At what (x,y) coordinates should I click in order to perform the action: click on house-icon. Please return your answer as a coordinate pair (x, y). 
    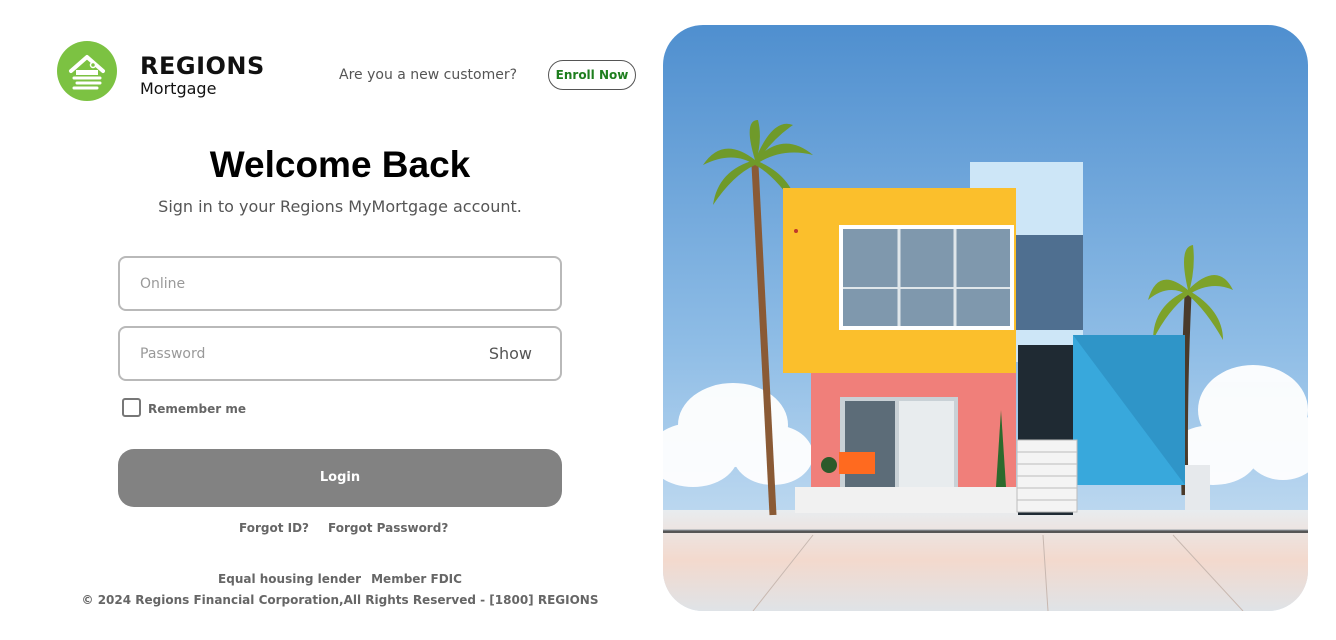
    Looking at the image, I should click on (87, 72).